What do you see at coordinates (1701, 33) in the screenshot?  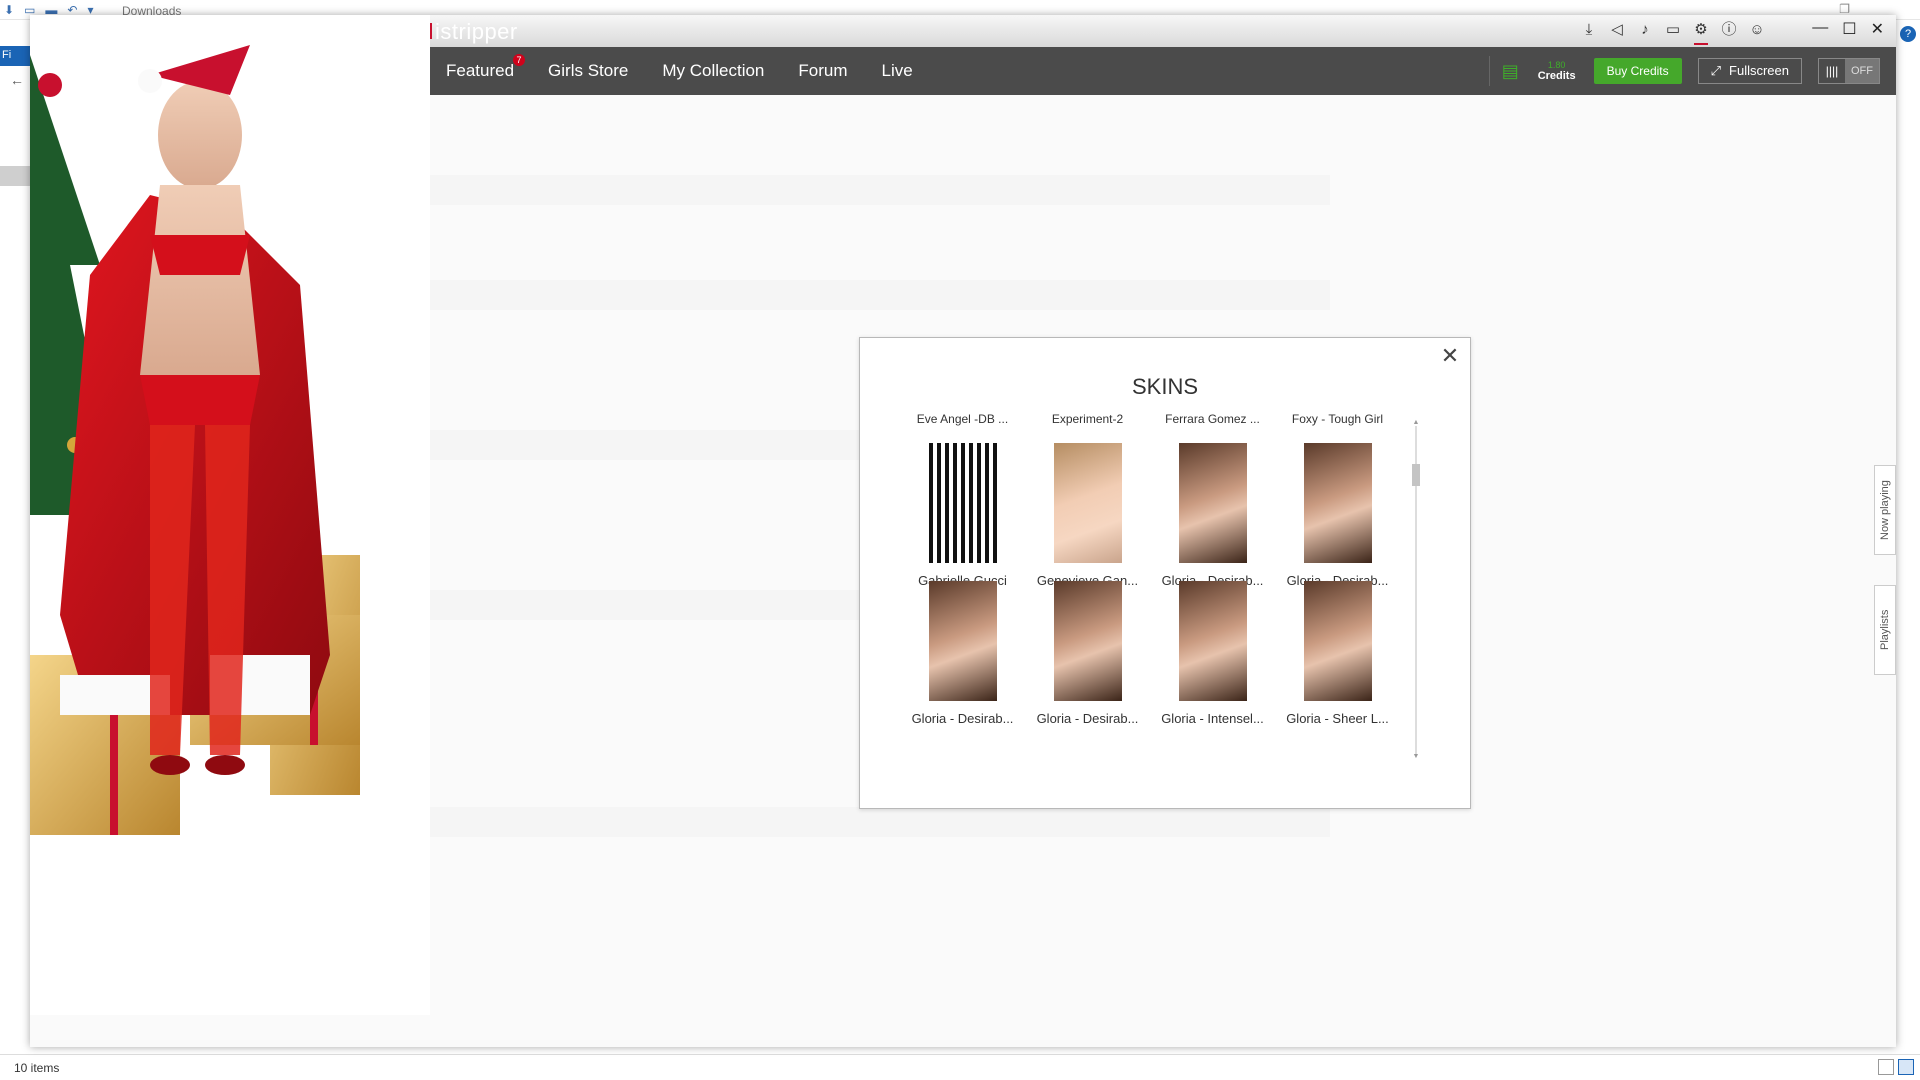 I see `settings-gear-icon: ⚙` at bounding box center [1701, 33].